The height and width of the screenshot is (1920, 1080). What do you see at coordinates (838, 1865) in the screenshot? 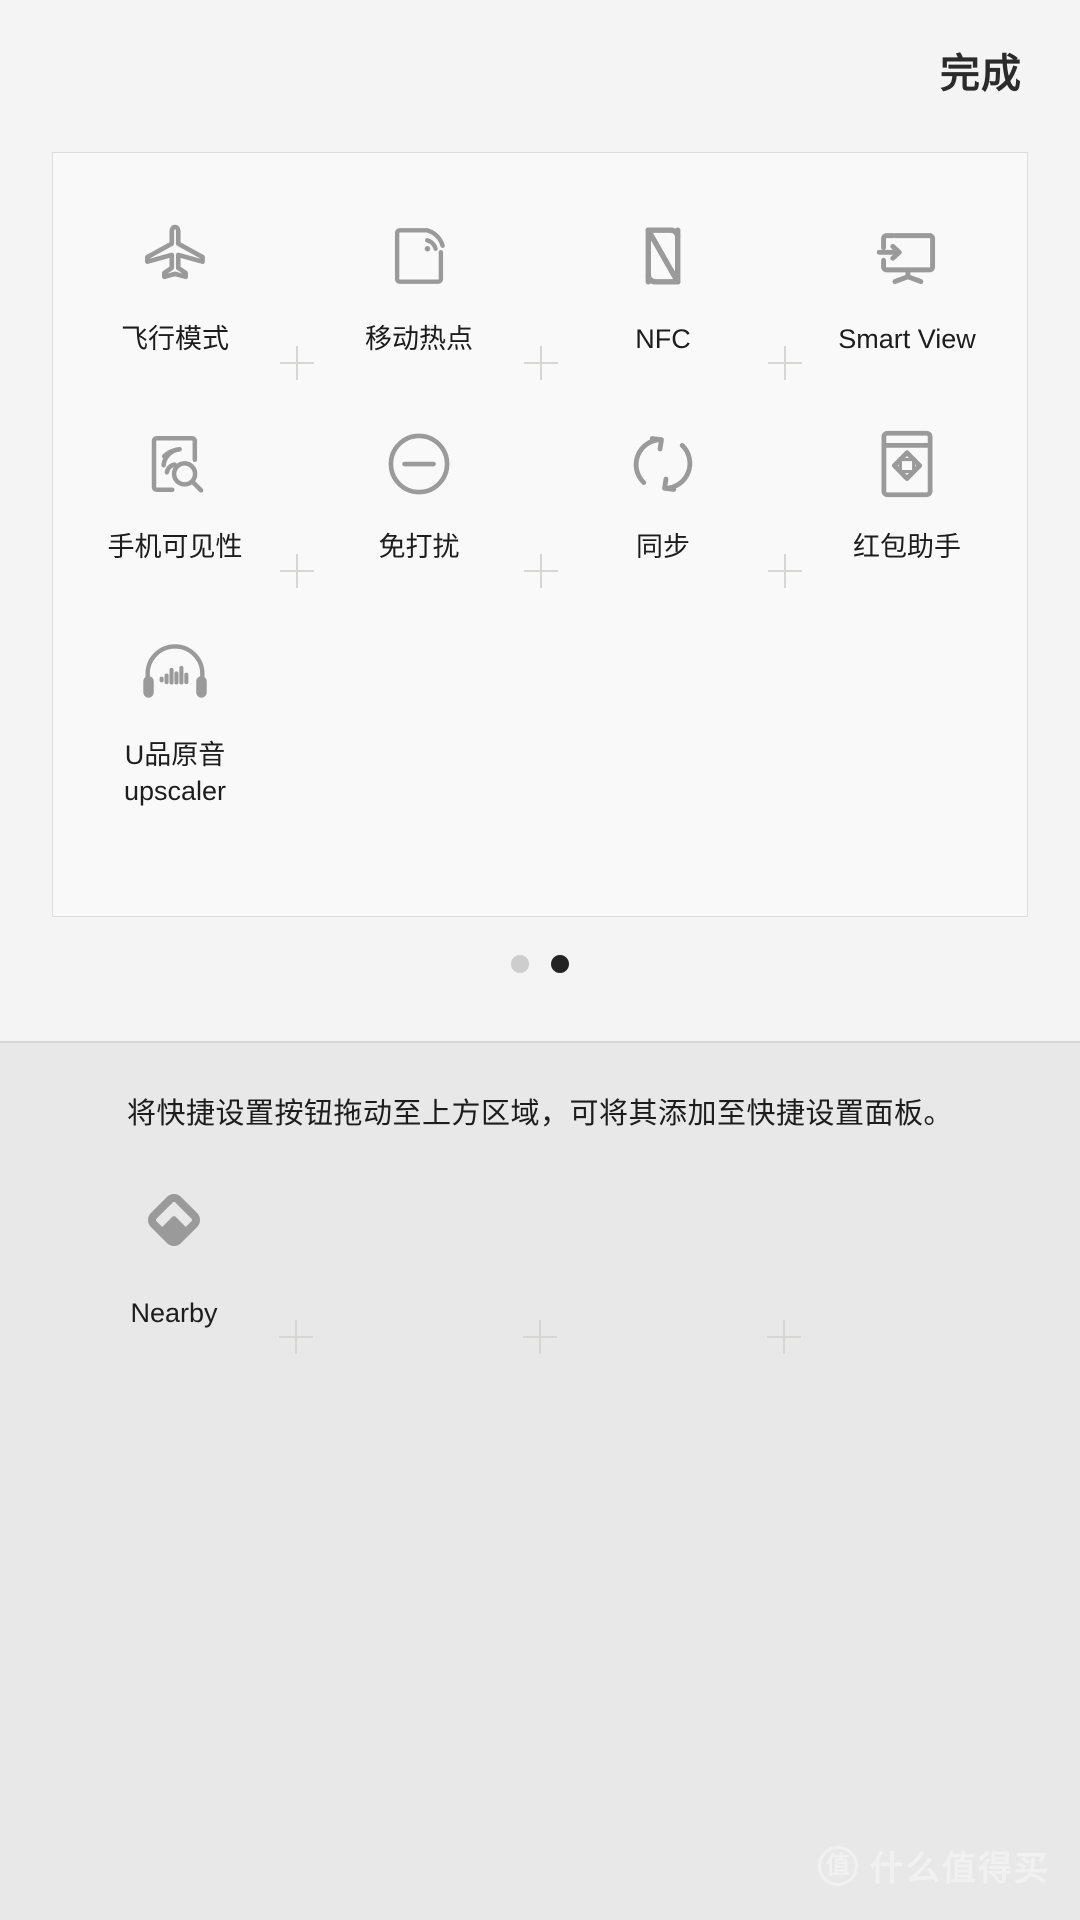
I see `watermark-logo-icon: 值` at bounding box center [838, 1865].